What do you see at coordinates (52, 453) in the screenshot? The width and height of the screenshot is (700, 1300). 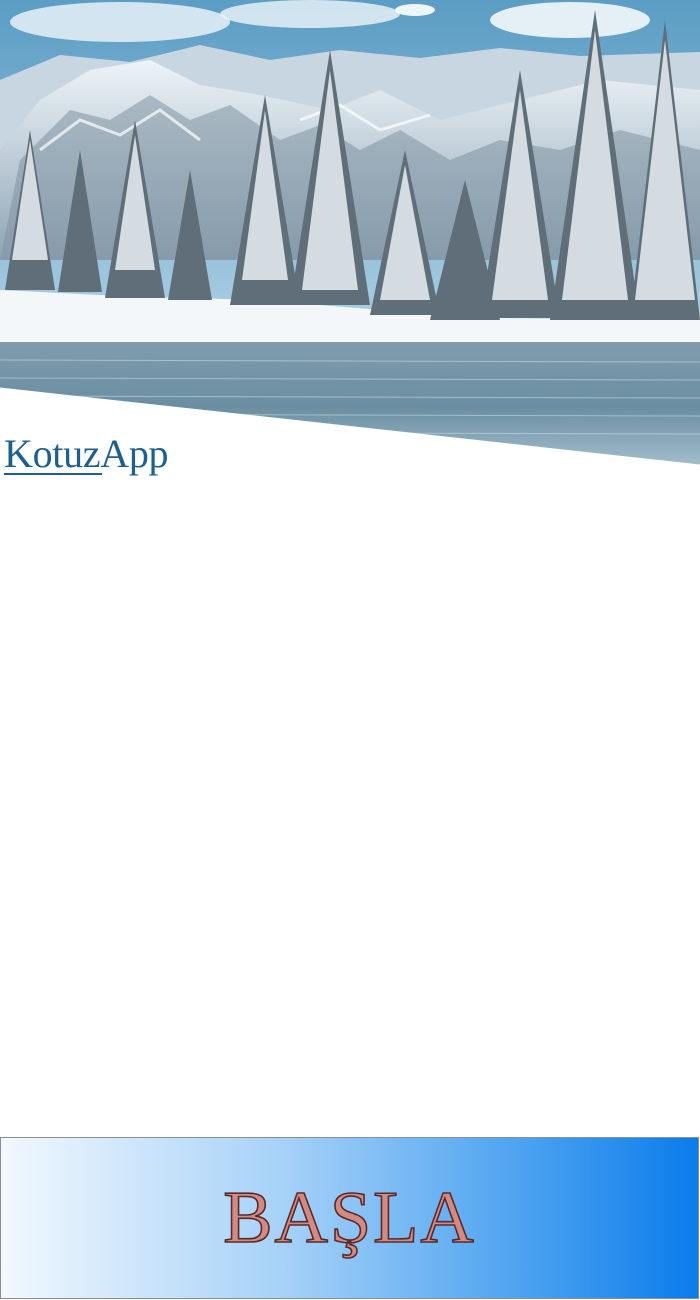 I see `app-logo-part1: Kotuz` at bounding box center [52, 453].